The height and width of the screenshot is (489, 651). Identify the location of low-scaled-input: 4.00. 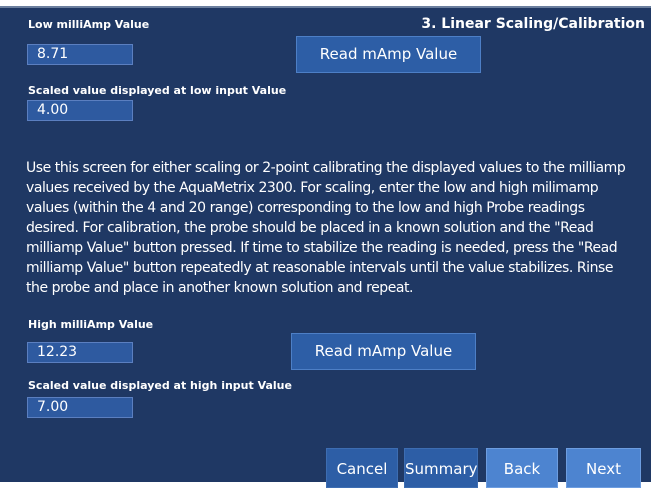
(80, 110).